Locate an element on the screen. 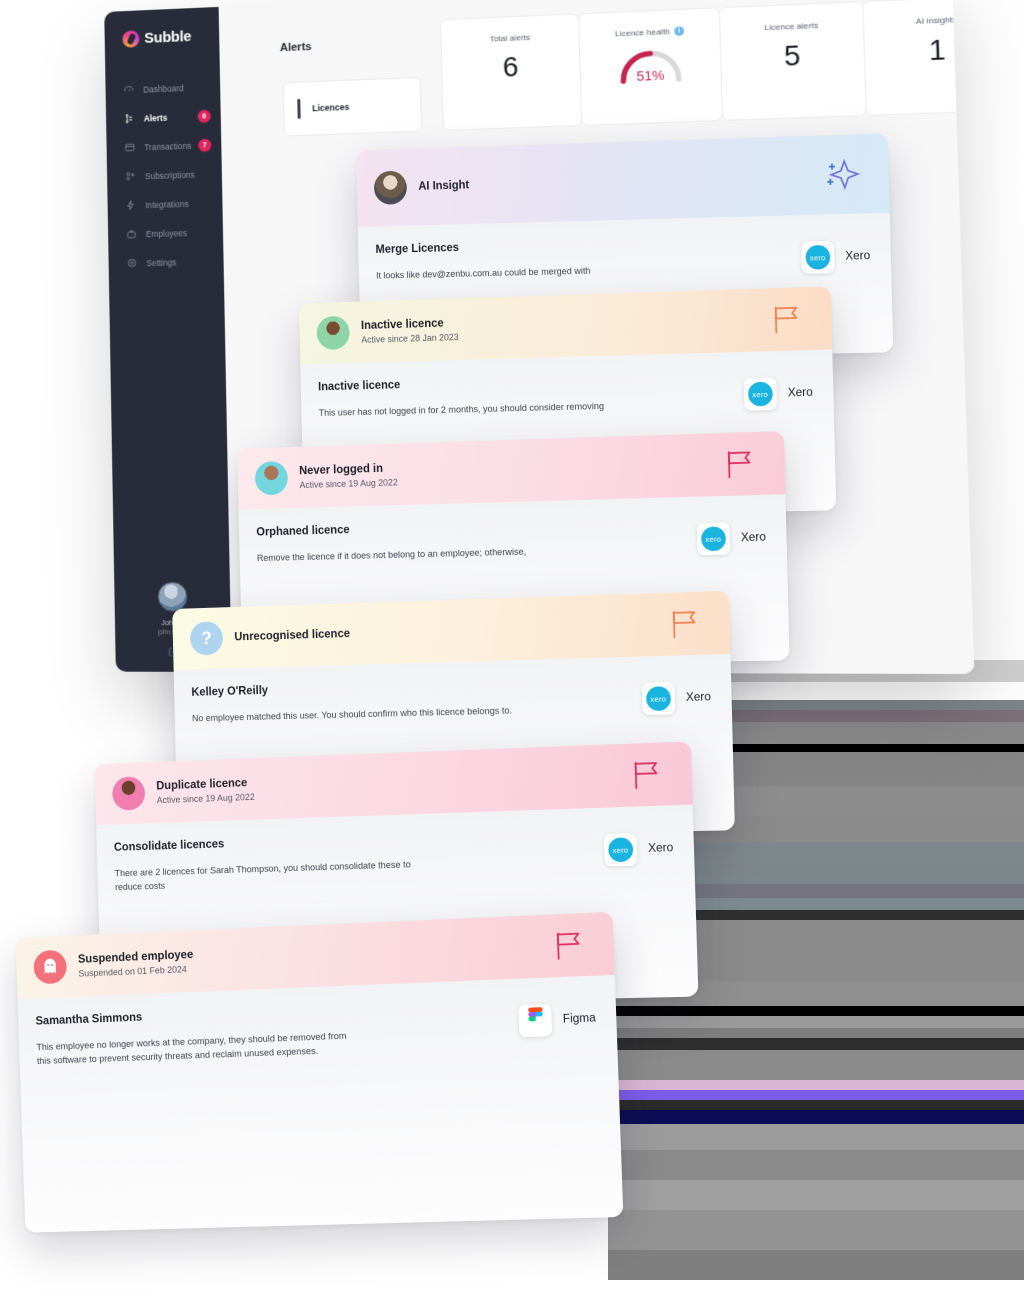 The height and width of the screenshot is (1313, 1024). card-title: AI Insight is located at coordinates (444, 186).